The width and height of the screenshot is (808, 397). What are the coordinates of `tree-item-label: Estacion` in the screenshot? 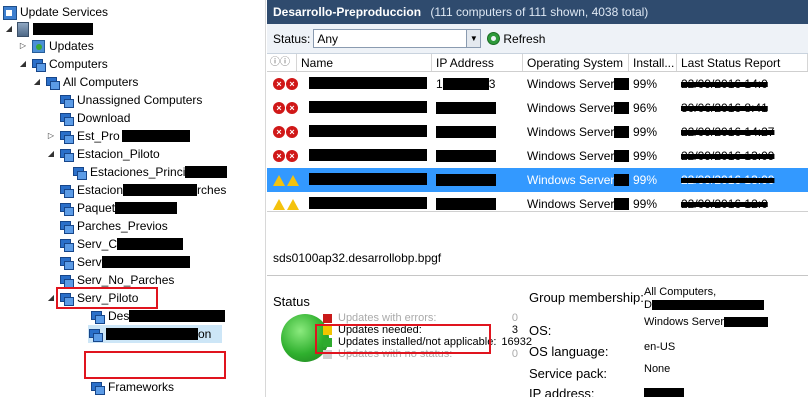 It's located at (100, 190).